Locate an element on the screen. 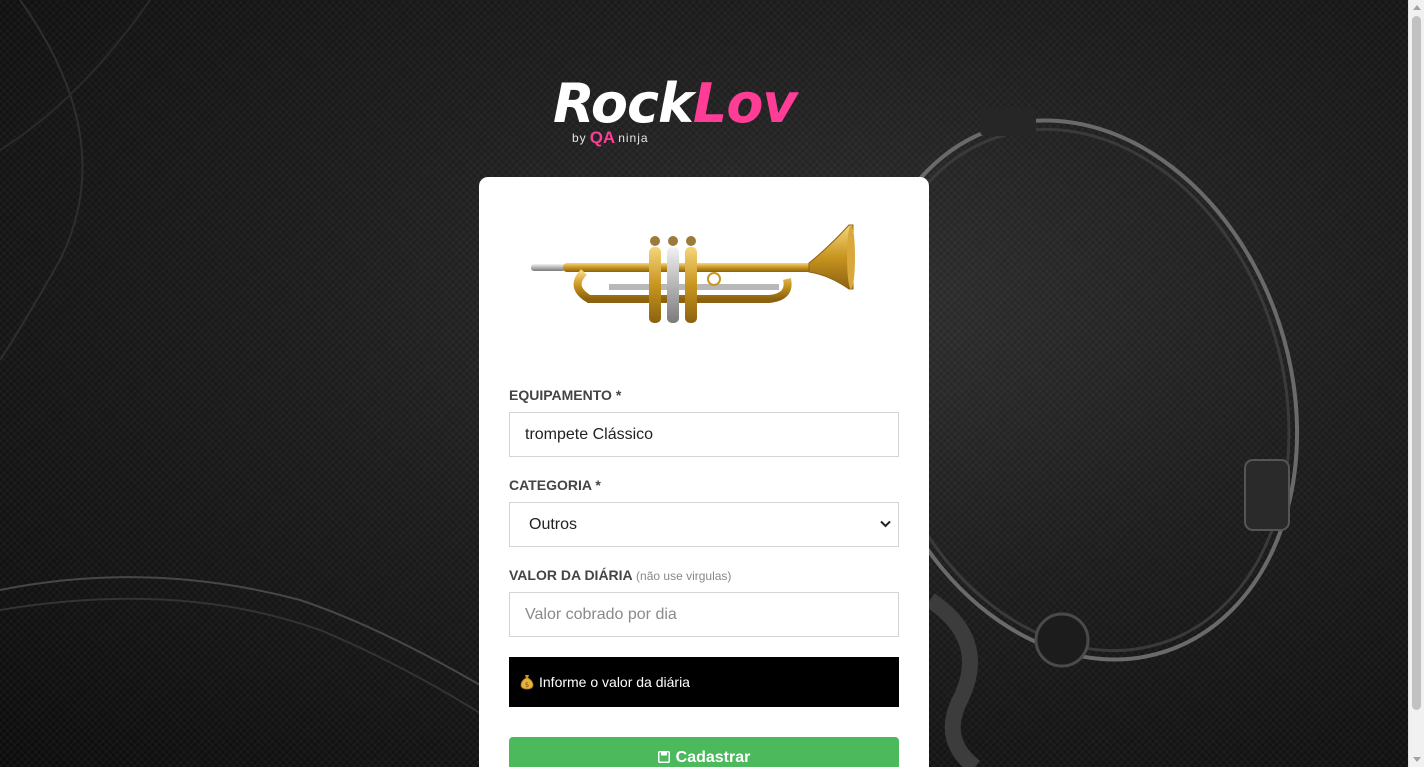 The width and height of the screenshot is (1424, 767). alert-message: $ Informe o valor da diária is located at coordinates (704, 682).